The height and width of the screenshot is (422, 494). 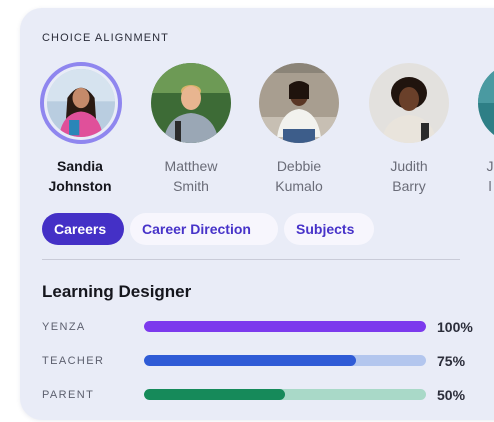 What do you see at coordinates (117, 291) in the screenshot?
I see `role-title: Learning Designer` at bounding box center [117, 291].